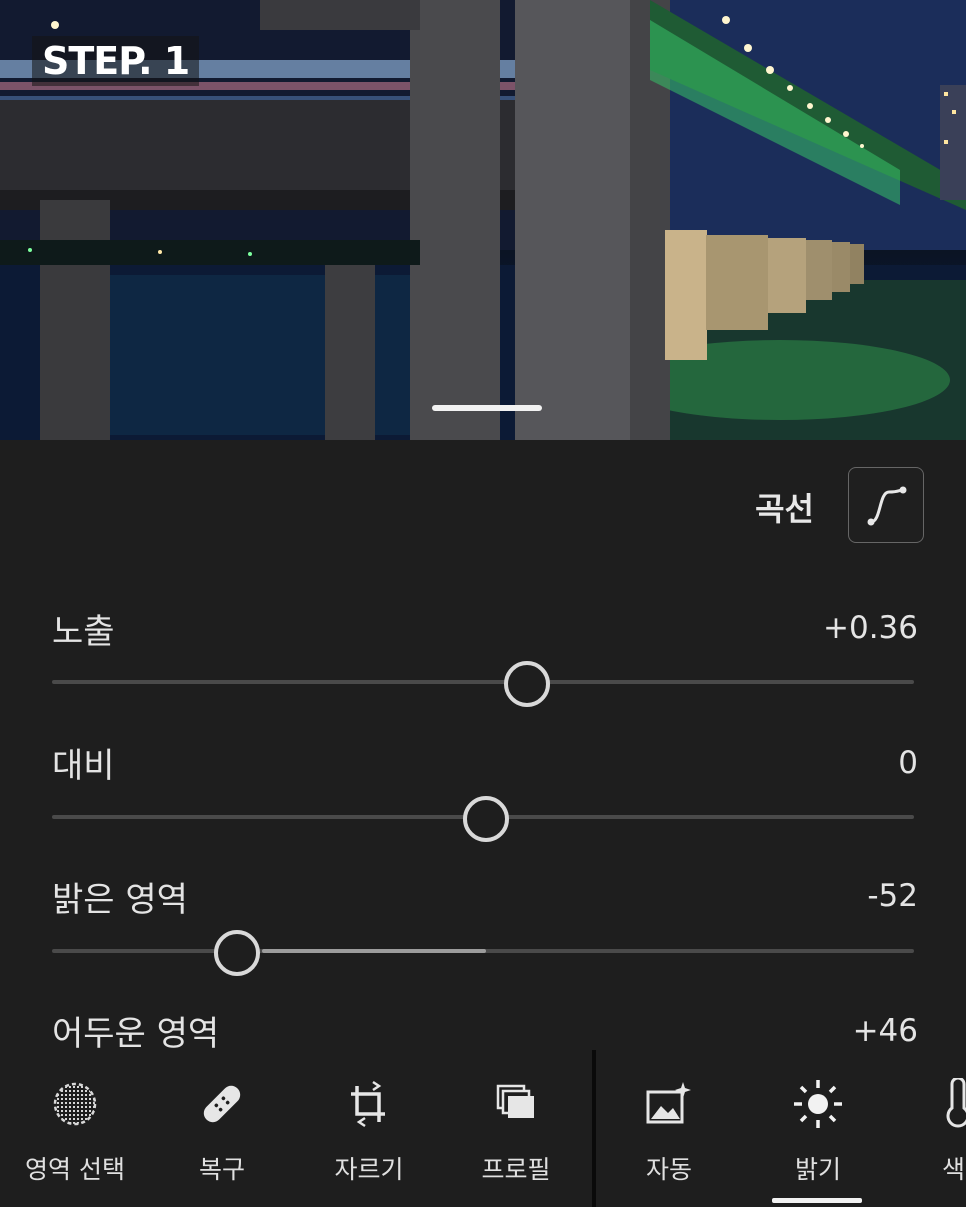 This screenshot has height=1207, width=966. I want to click on highlights-slider-thumb, so click(237, 953).